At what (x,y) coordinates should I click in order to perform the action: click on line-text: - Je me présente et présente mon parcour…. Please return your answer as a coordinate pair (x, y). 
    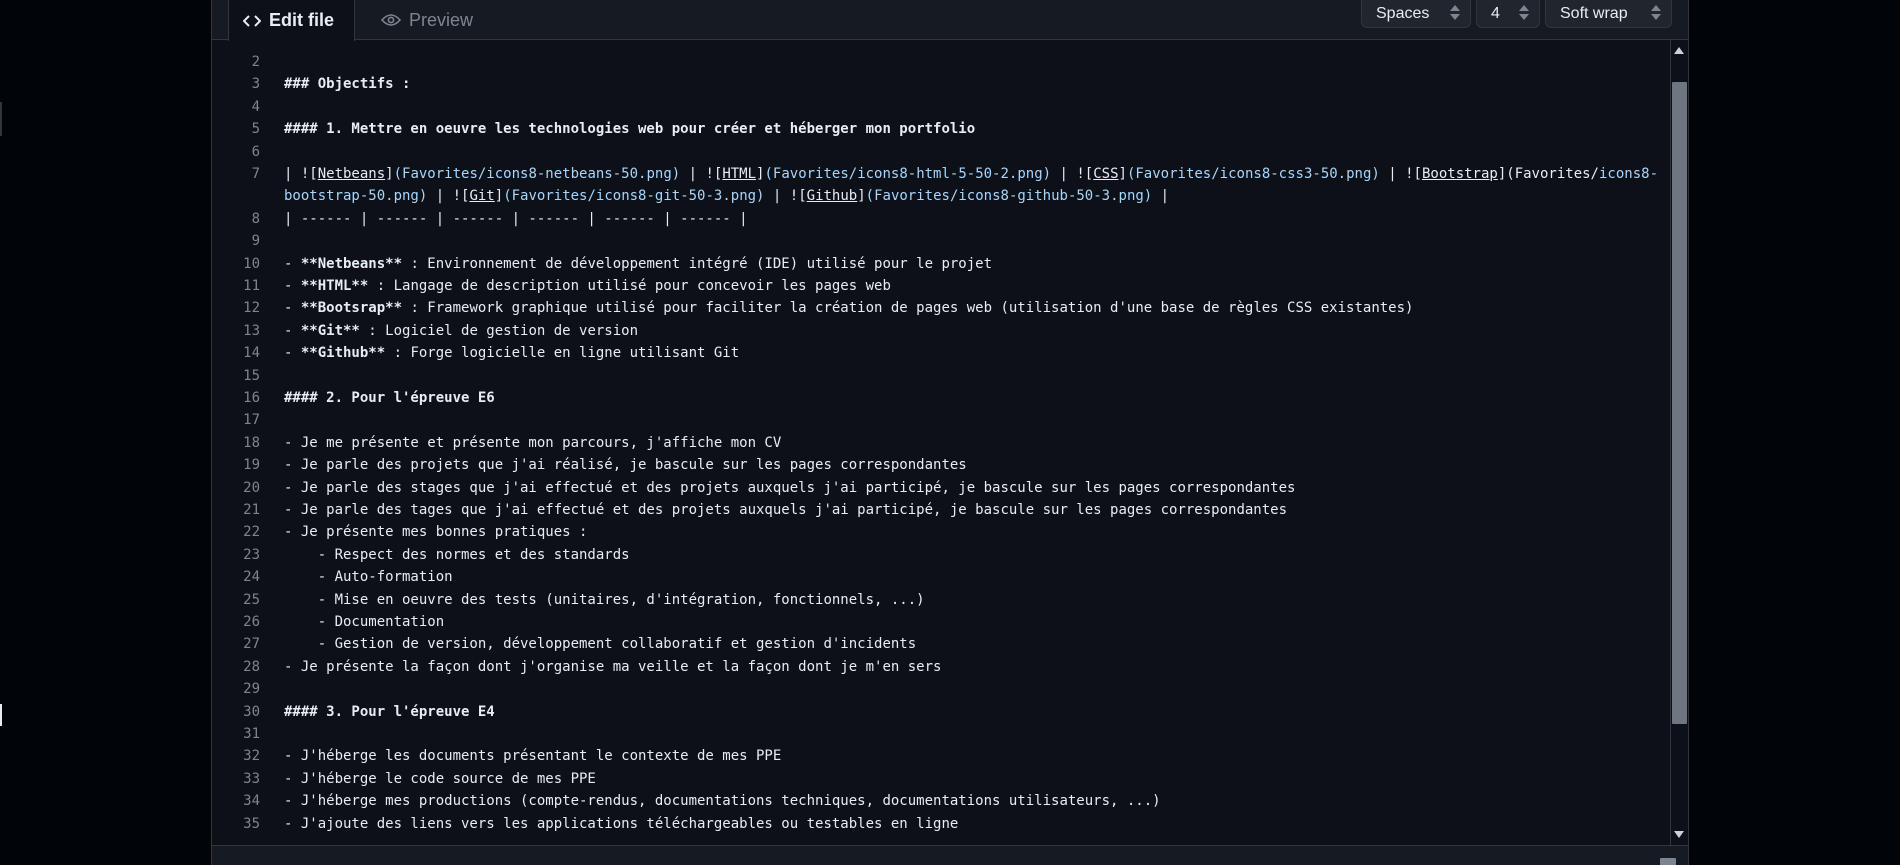
    Looking at the image, I should click on (533, 442).